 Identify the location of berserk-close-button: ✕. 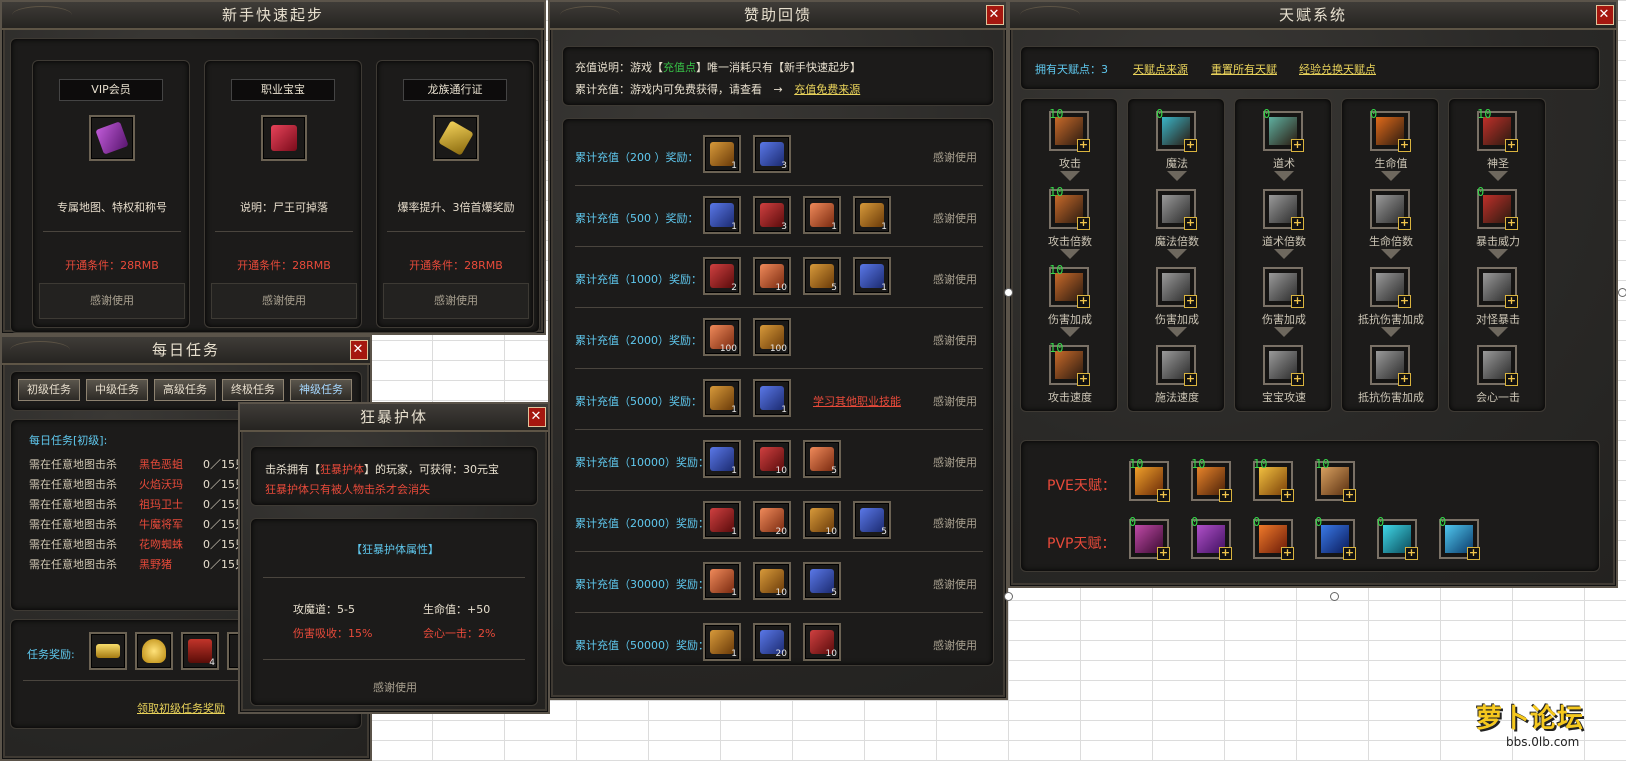
(537, 417).